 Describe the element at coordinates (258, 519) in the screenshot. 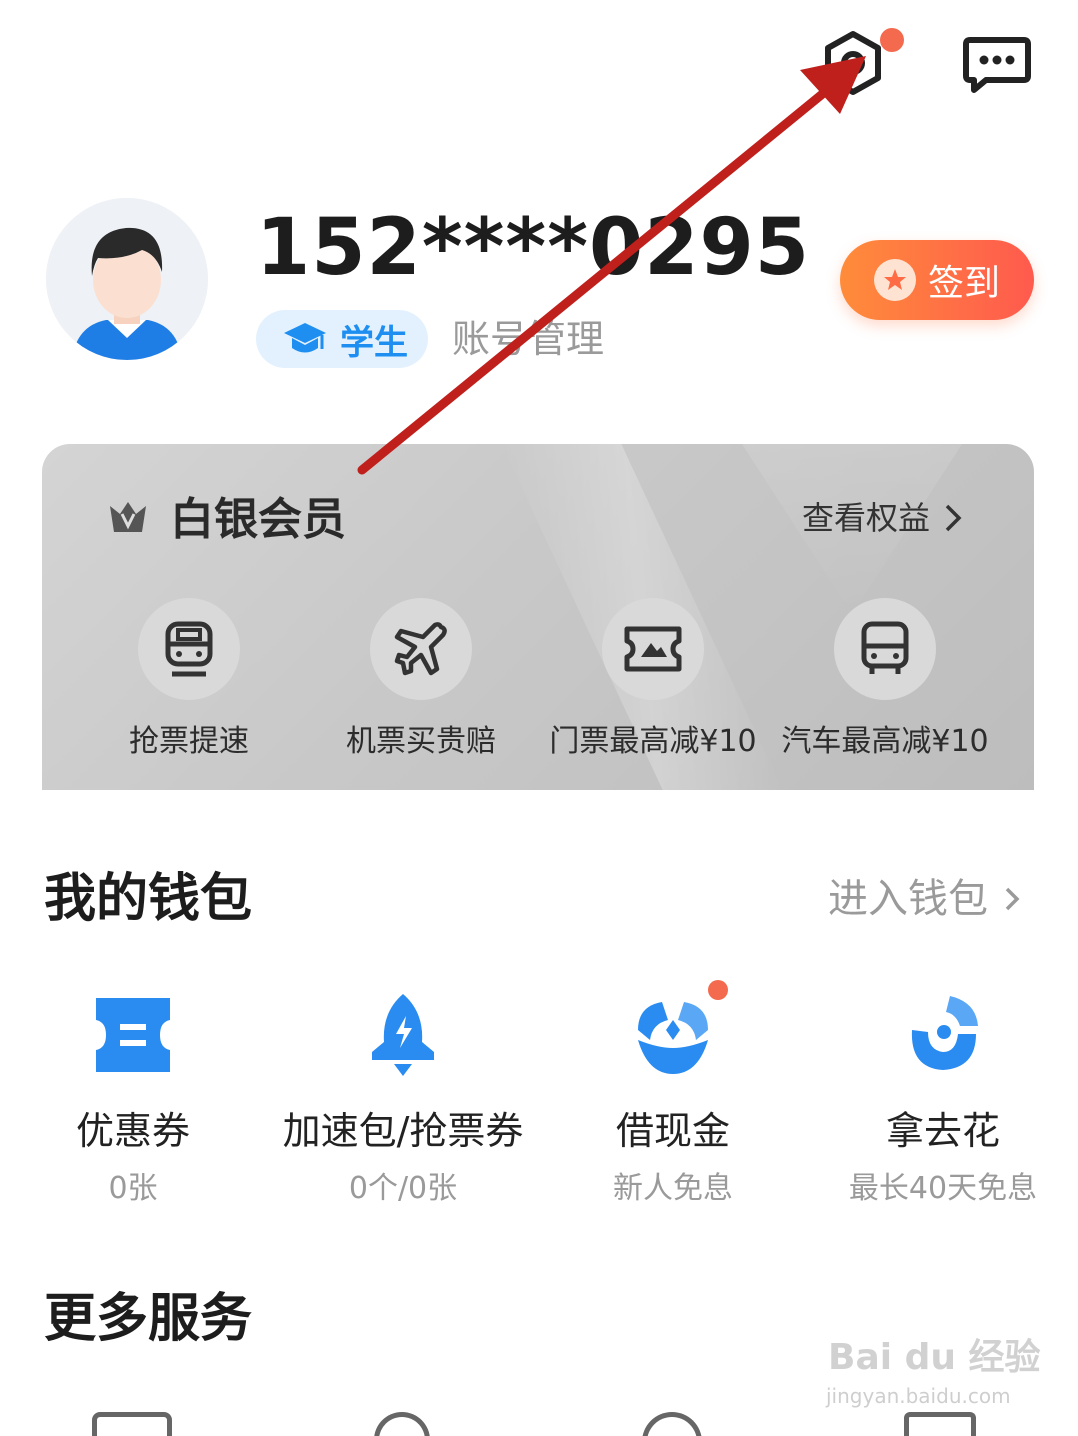

I see `member-level-title: 白银会员` at that location.